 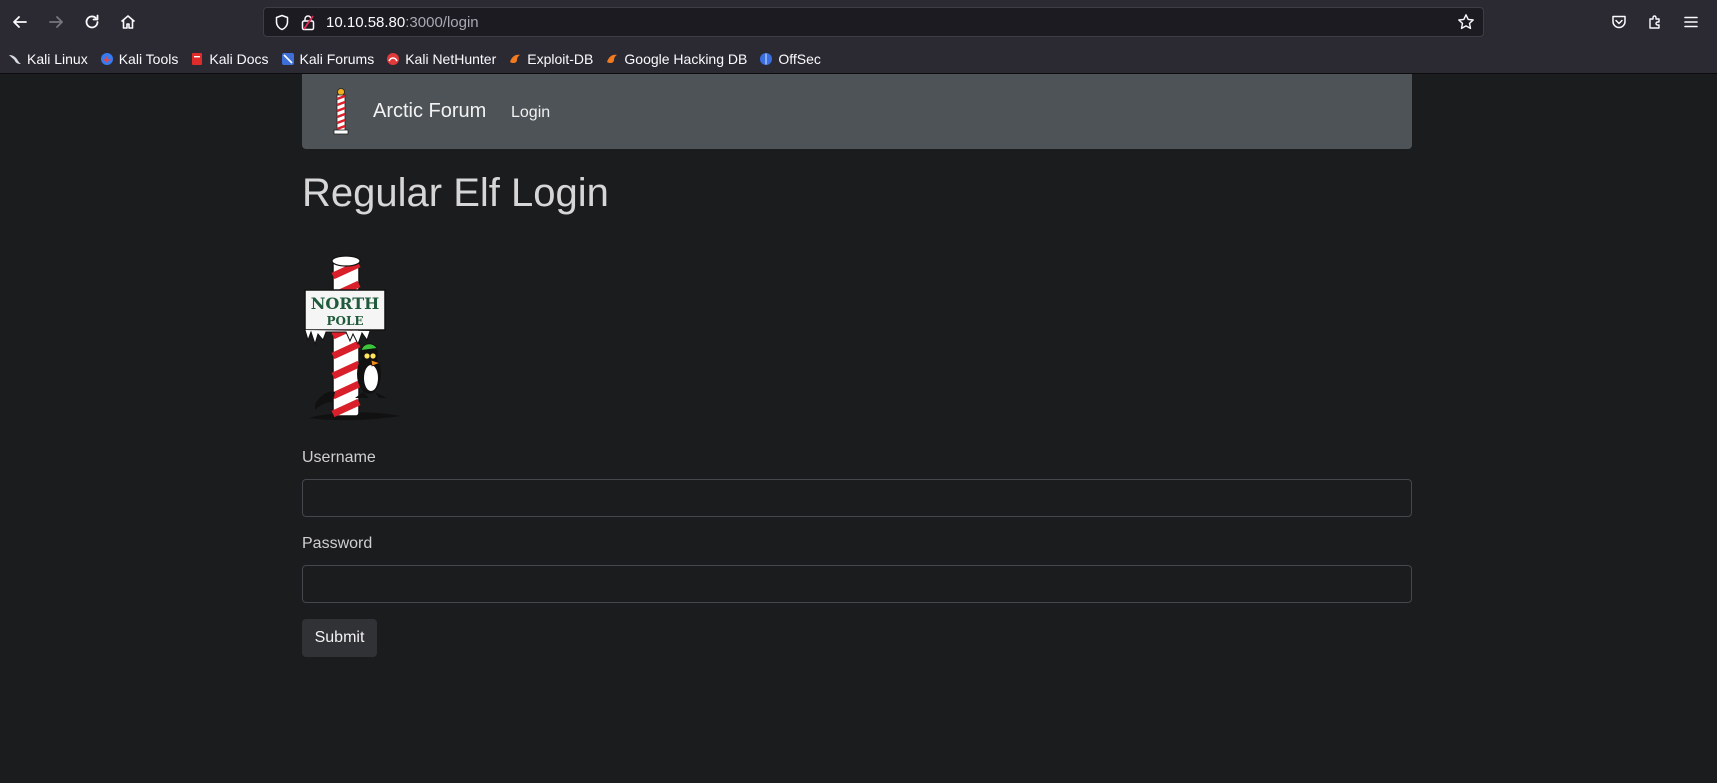 I want to click on submit-button: Submit, so click(x=339, y=638).